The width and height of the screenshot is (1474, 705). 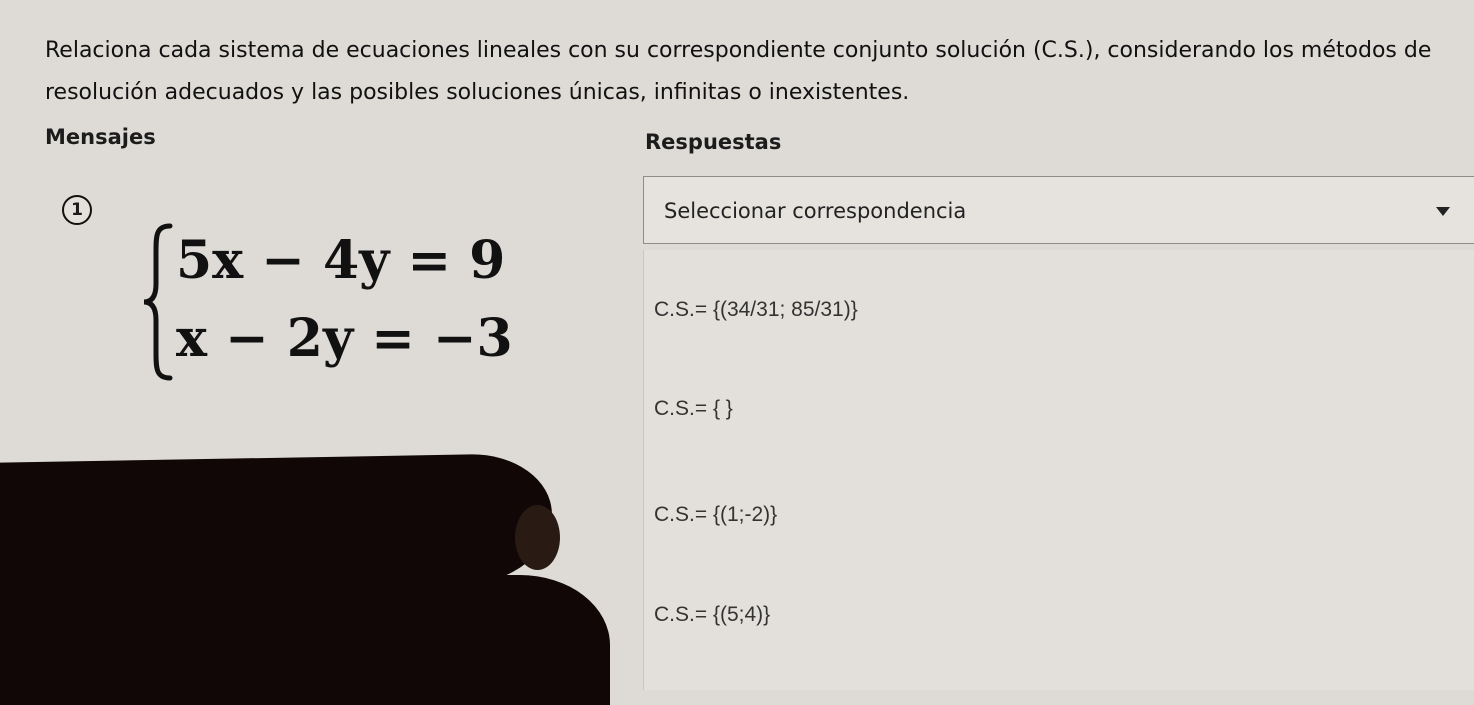 I want to click on option-item: C.S.= {(1;-2)}, so click(x=715, y=515).